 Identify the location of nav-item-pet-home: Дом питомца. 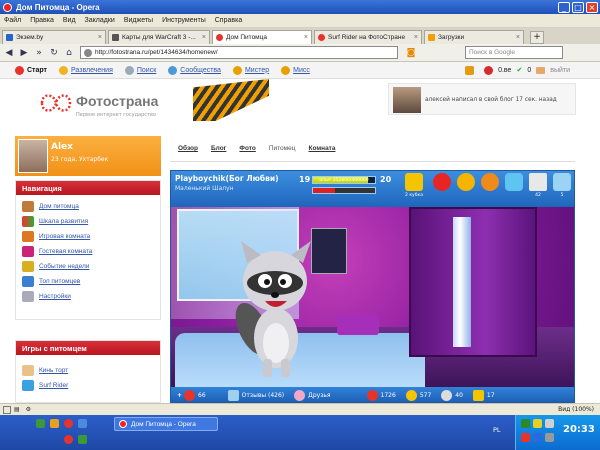
(88, 206).